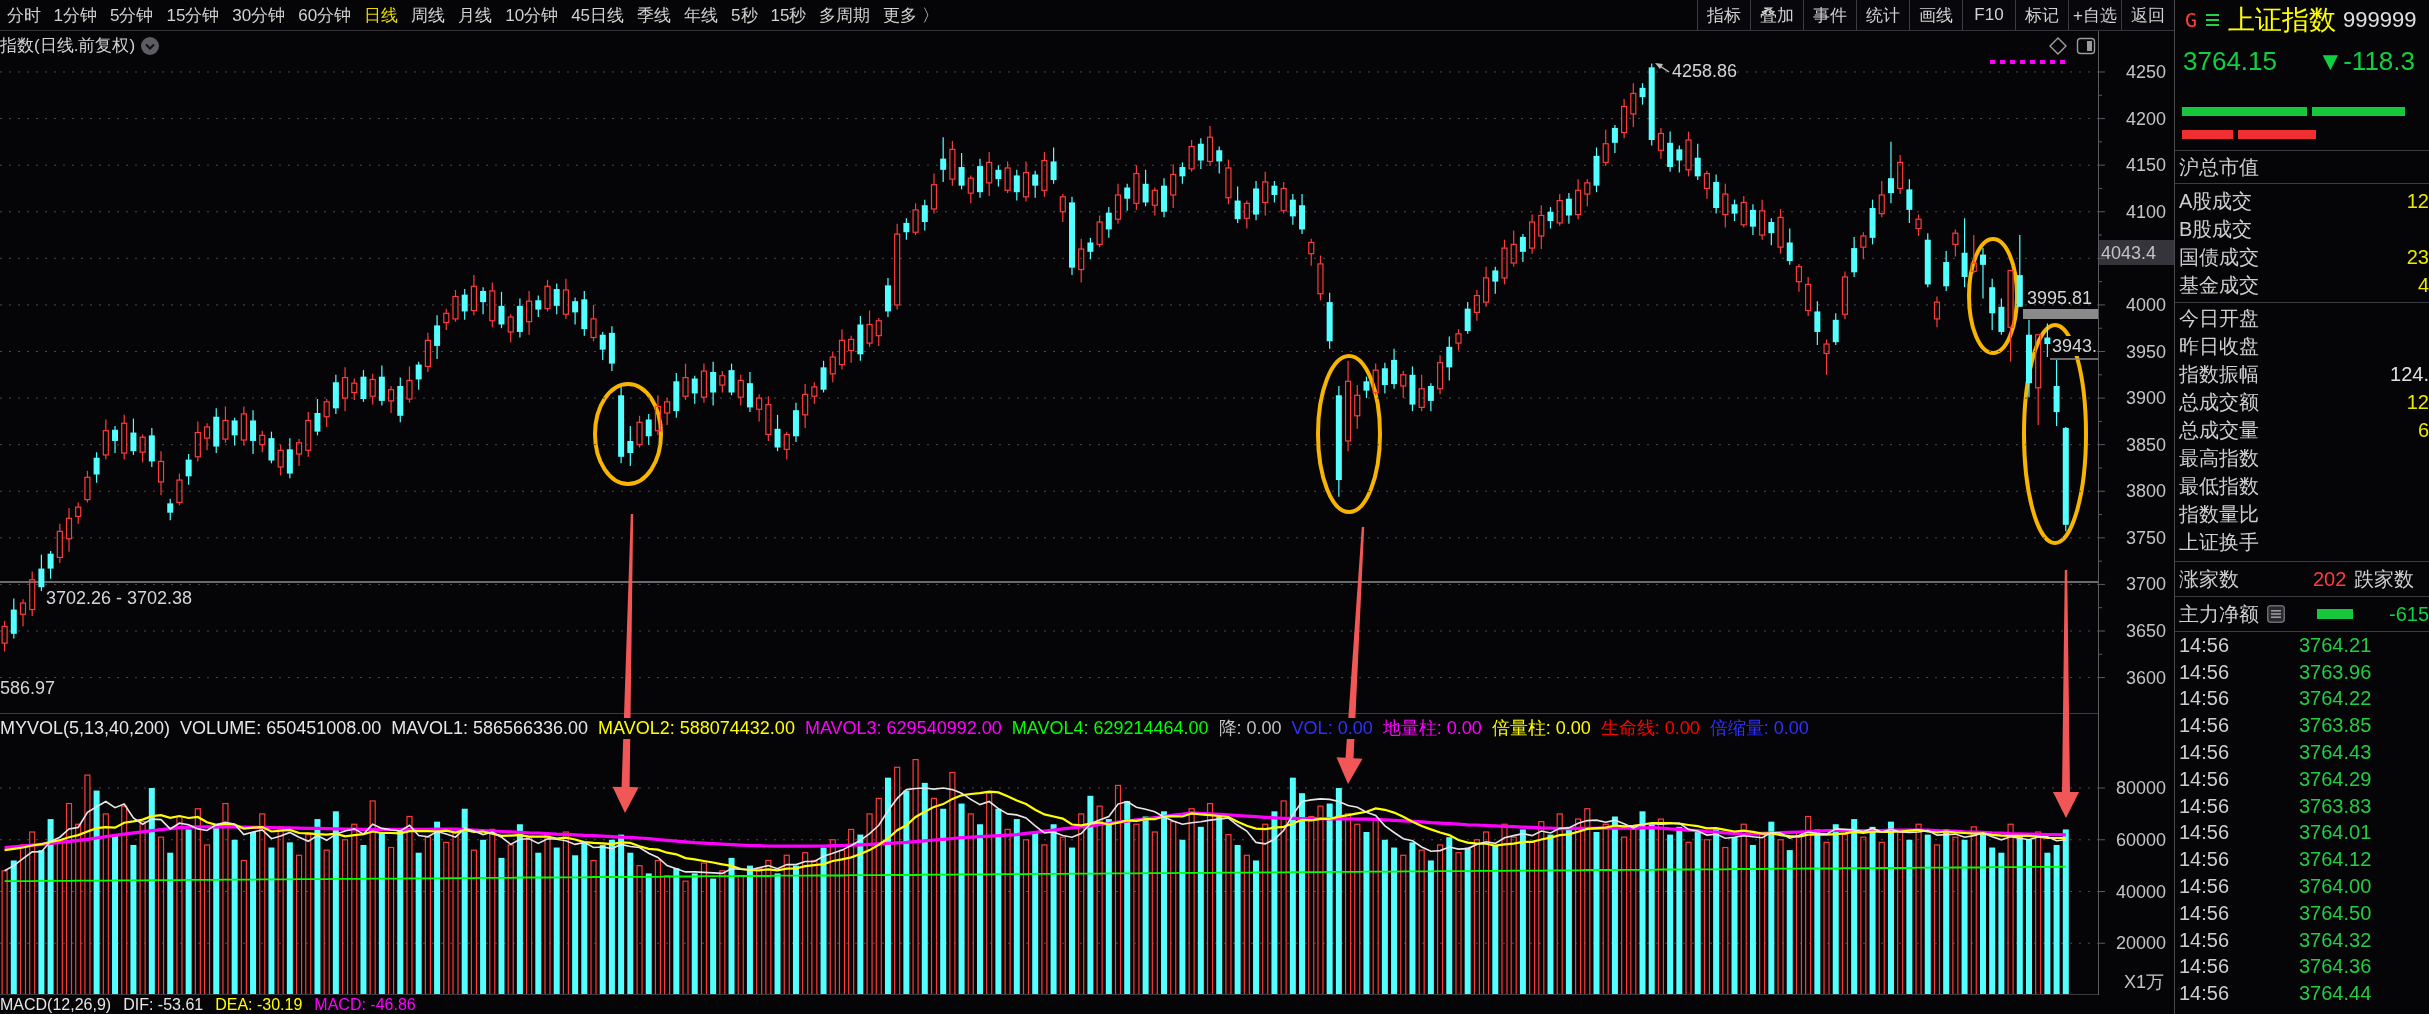  What do you see at coordinates (701, 15) in the screenshot?
I see `period-tab: 年线` at bounding box center [701, 15].